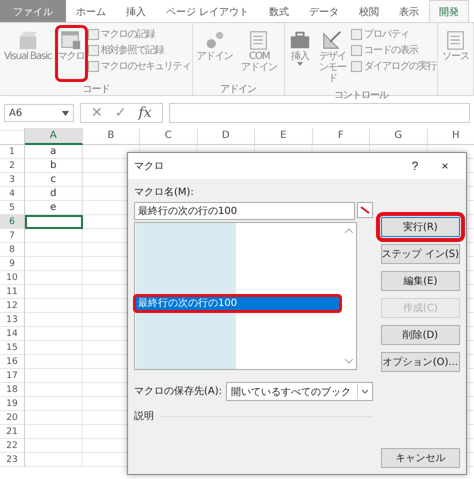 The image size is (474, 479). Describe the element at coordinates (12, 222) in the screenshot. I see `row-header: 6` at that location.